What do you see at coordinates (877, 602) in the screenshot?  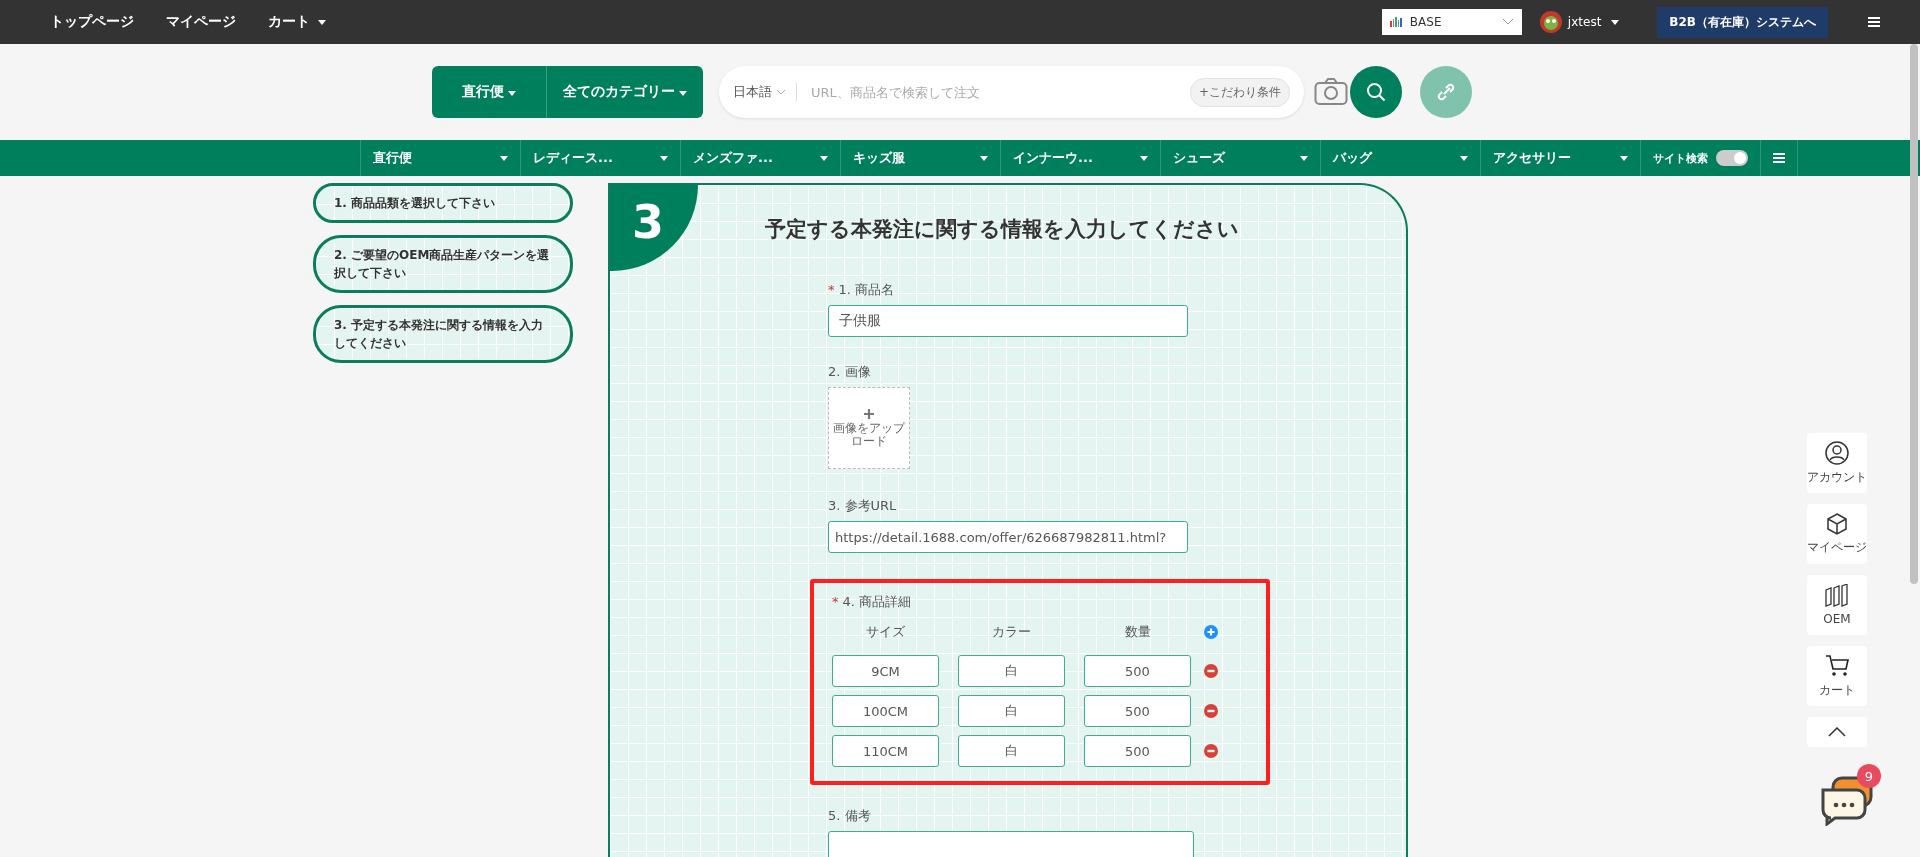 I see `field-label: 4. 商品詳細` at bounding box center [877, 602].